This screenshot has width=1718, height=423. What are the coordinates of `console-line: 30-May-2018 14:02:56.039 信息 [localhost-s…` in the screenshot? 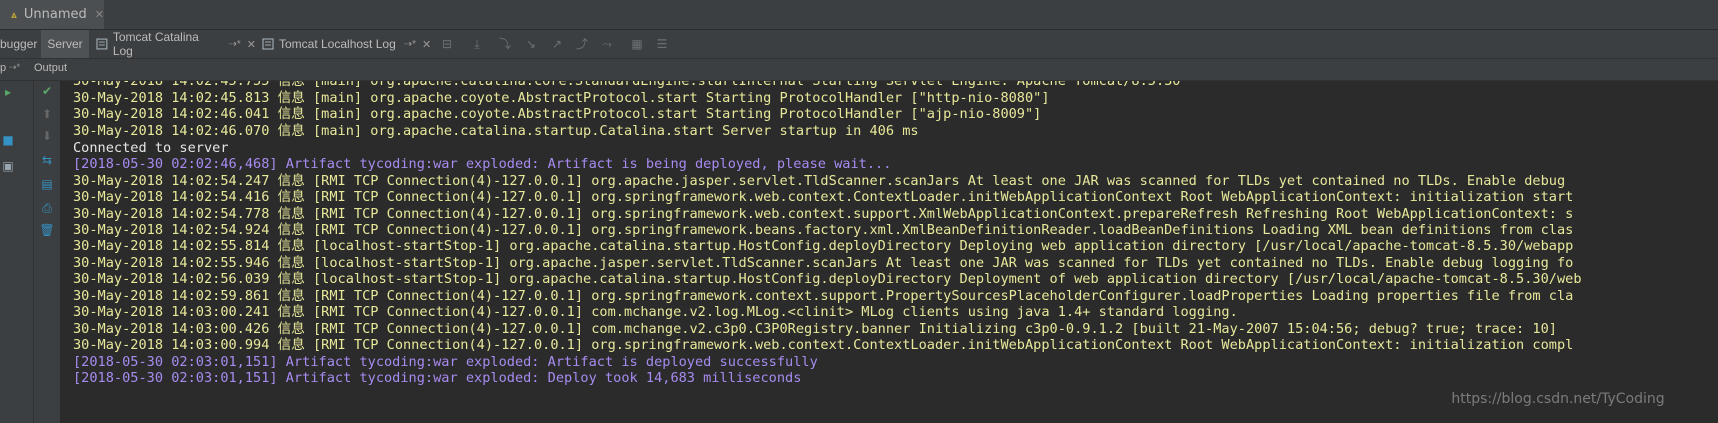 It's located at (827, 279).